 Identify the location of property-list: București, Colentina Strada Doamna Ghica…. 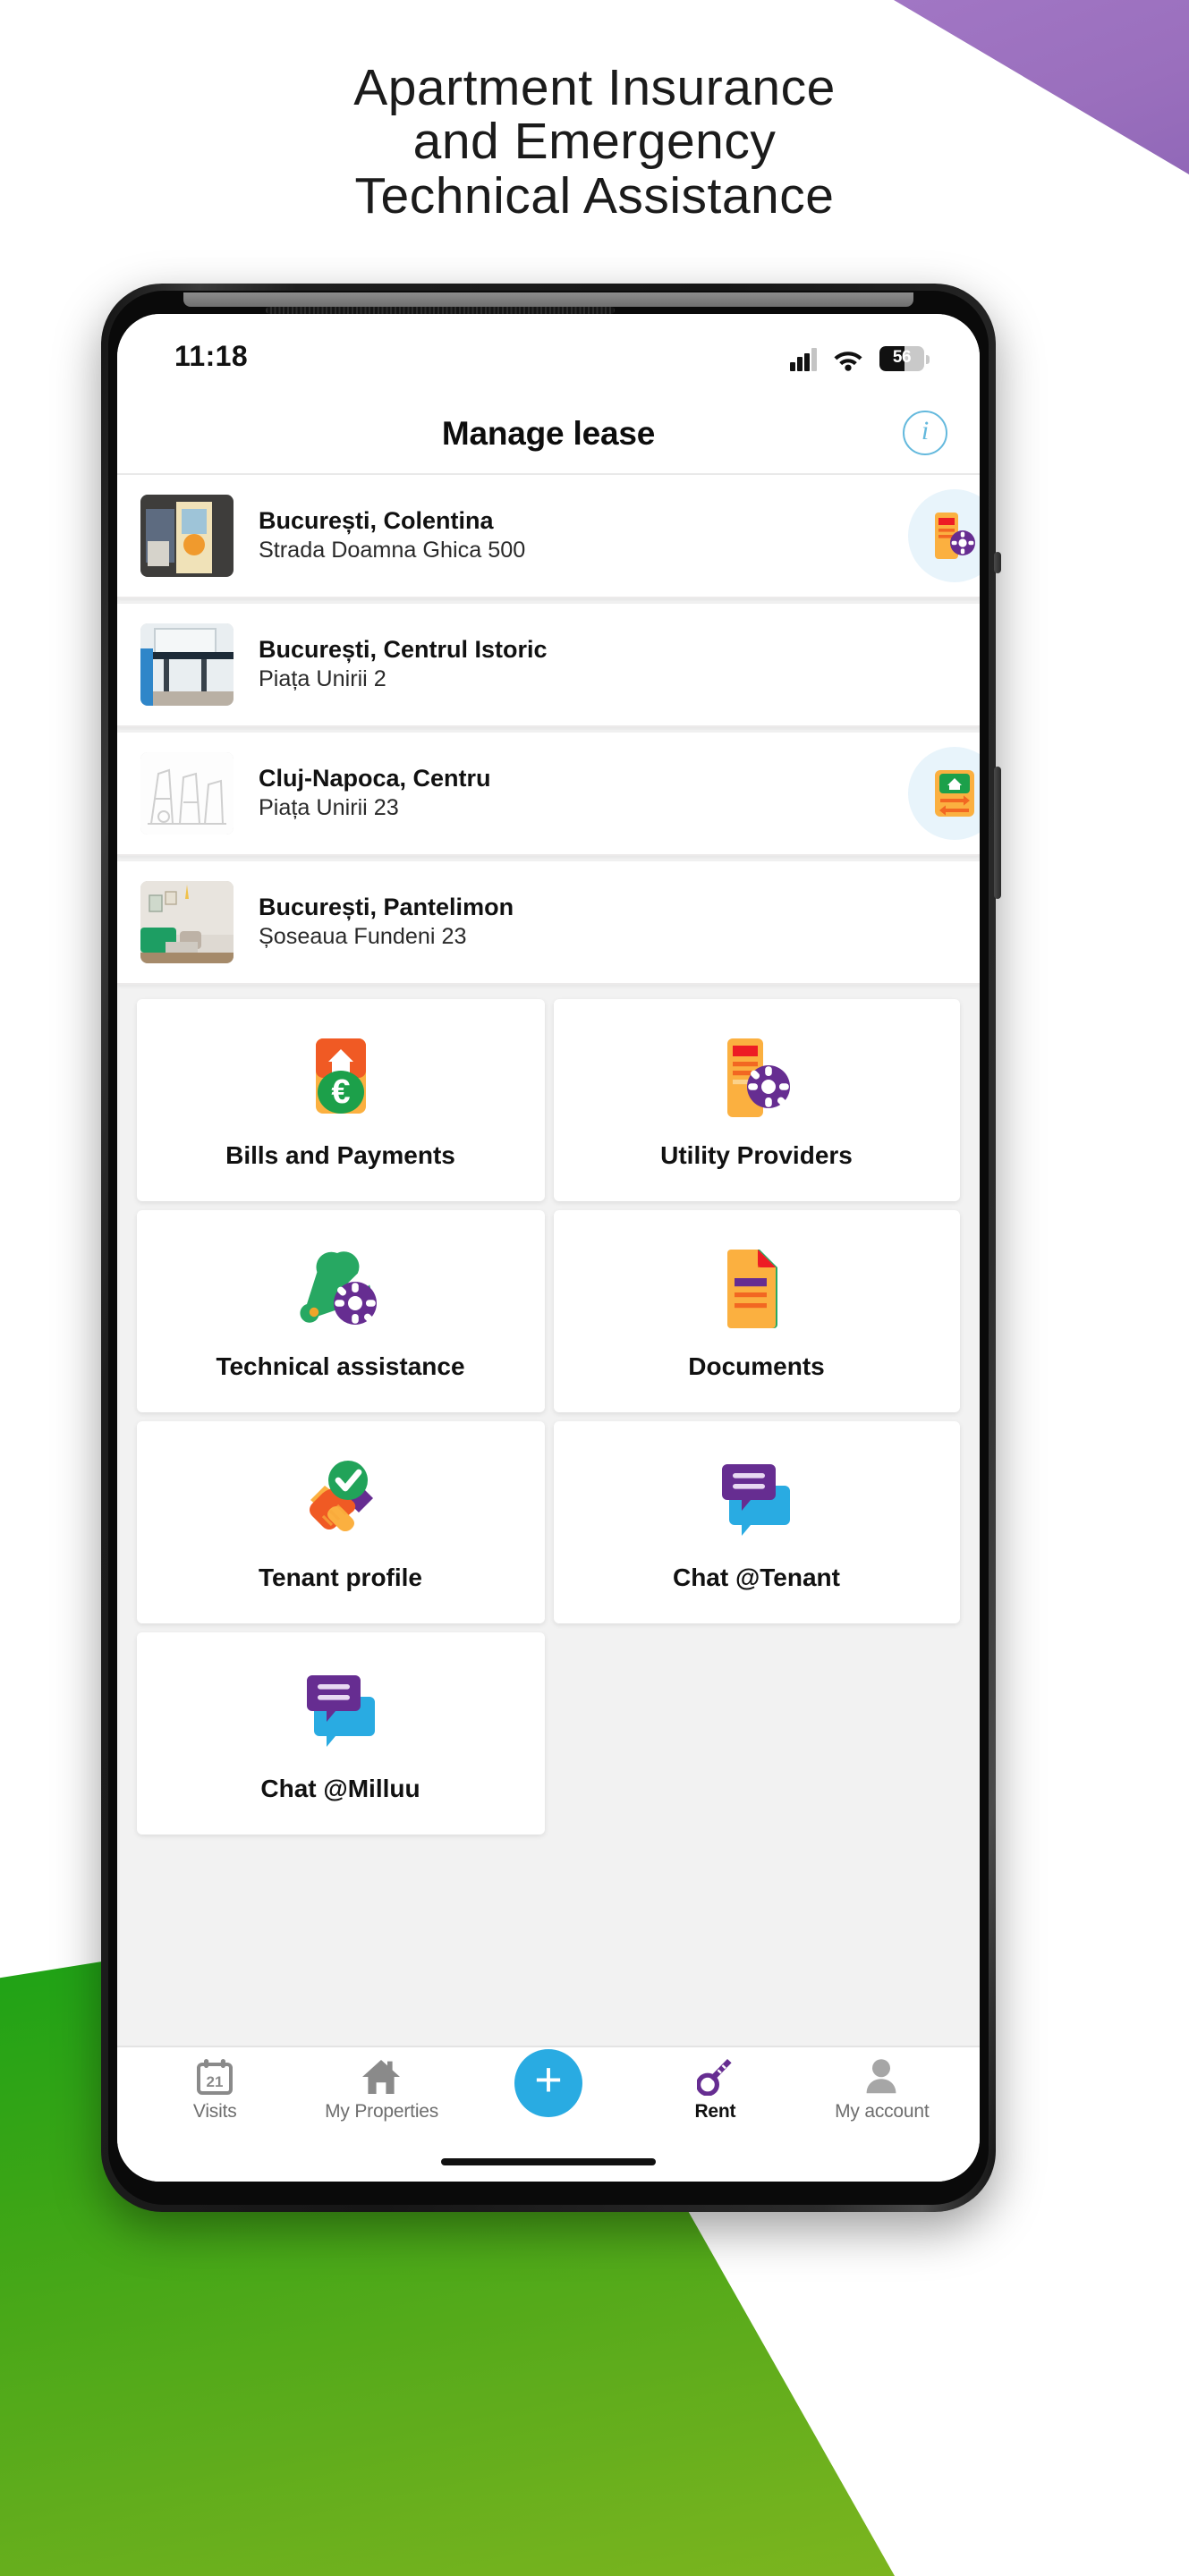
(548, 730).